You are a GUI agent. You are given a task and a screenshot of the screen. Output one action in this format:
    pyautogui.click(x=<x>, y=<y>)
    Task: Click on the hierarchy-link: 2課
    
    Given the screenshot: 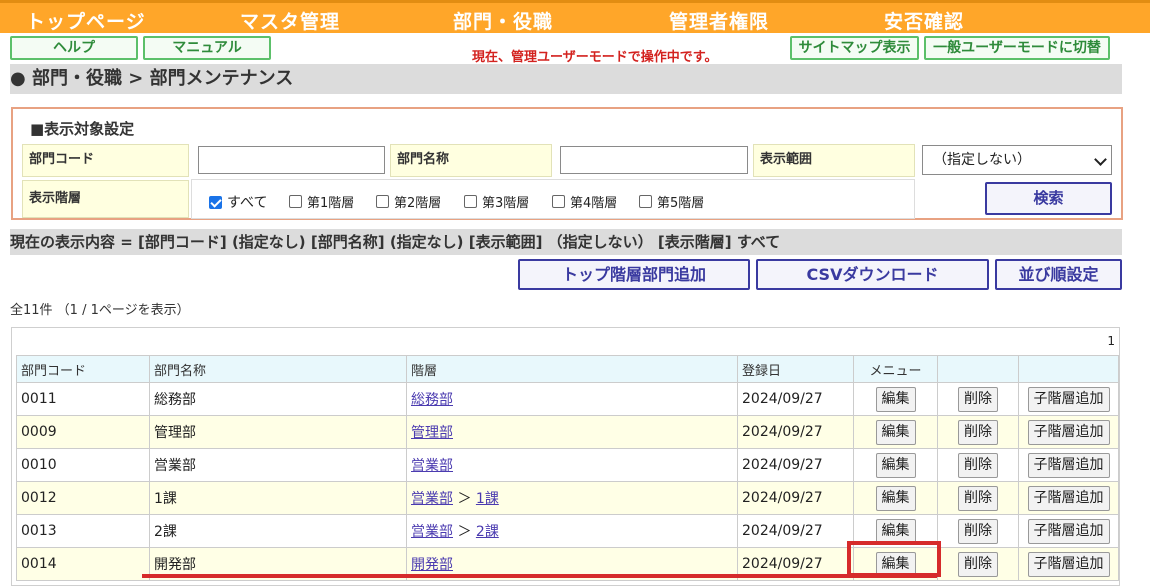 What is the action you would take?
    pyautogui.click(x=487, y=532)
    